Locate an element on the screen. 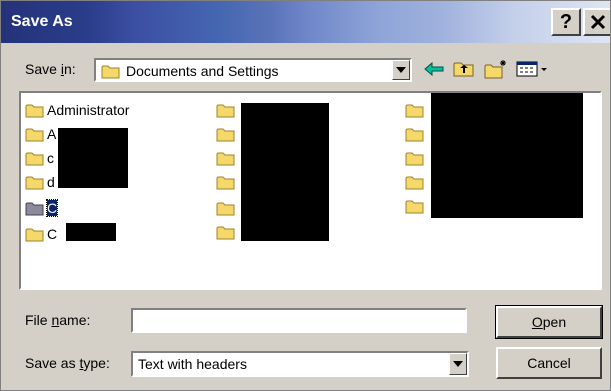 This screenshot has width=611, height=391. cancel-button: Cancel is located at coordinates (549, 363).